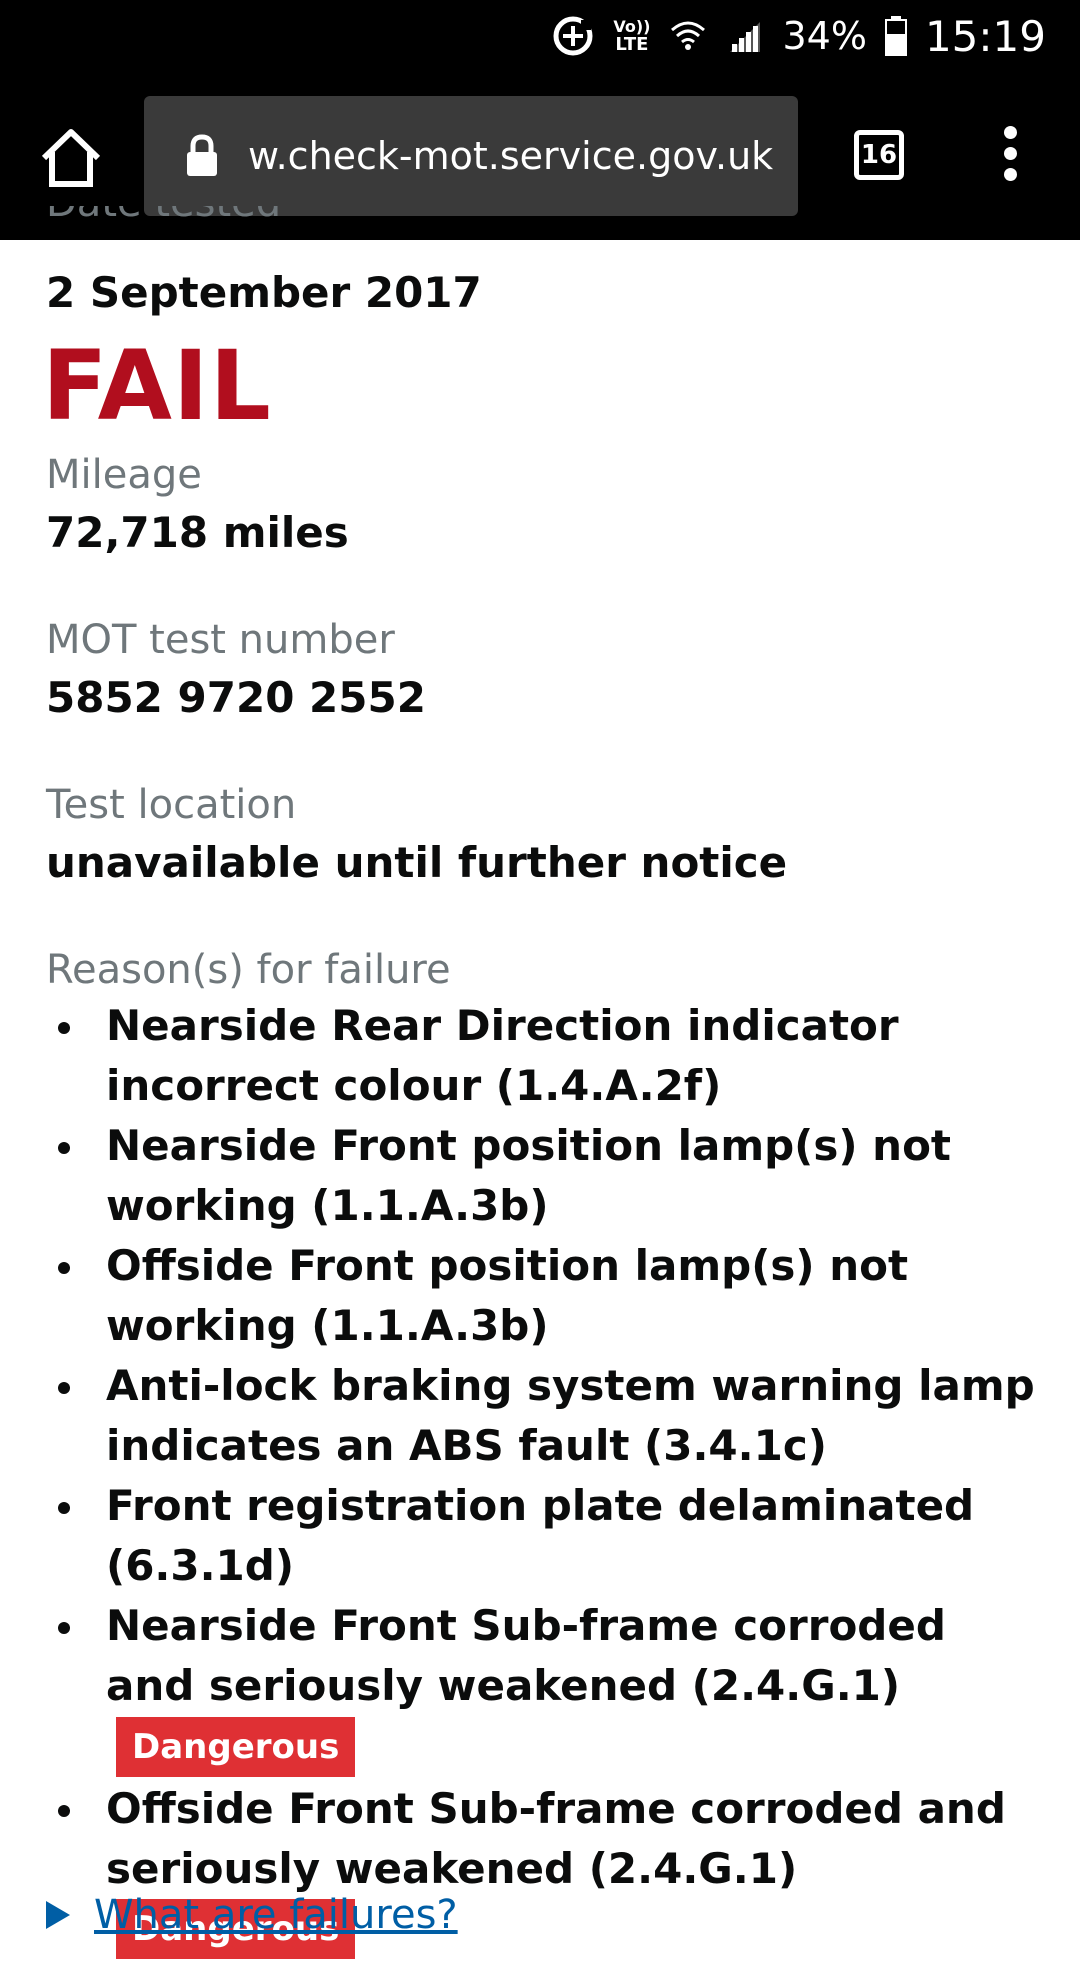  Describe the element at coordinates (236, 669) in the screenshot. I see `test-number-section: MOT test number 5852 9720 2552` at that location.